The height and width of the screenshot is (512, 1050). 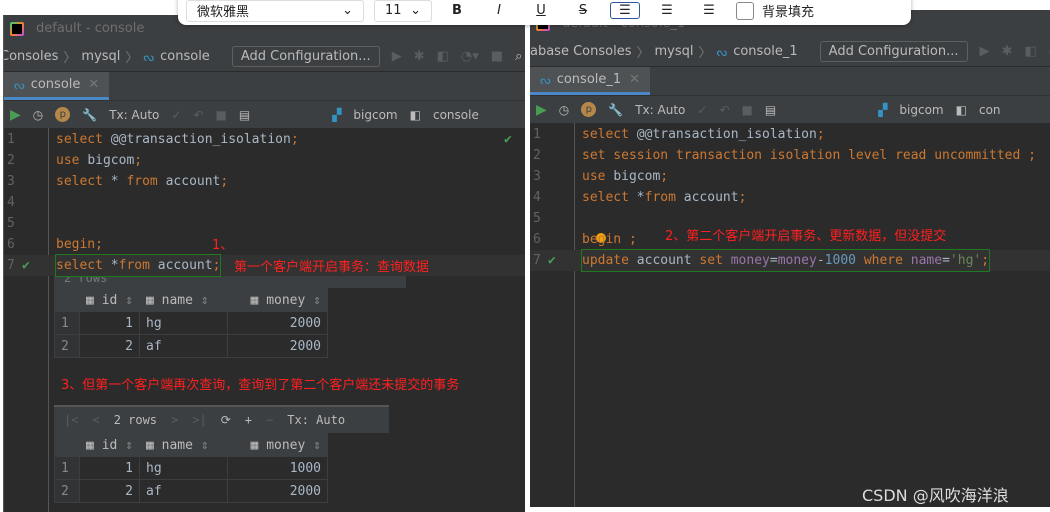 What do you see at coordinates (541, 10) in the screenshot?
I see `underline-button: U` at bounding box center [541, 10].